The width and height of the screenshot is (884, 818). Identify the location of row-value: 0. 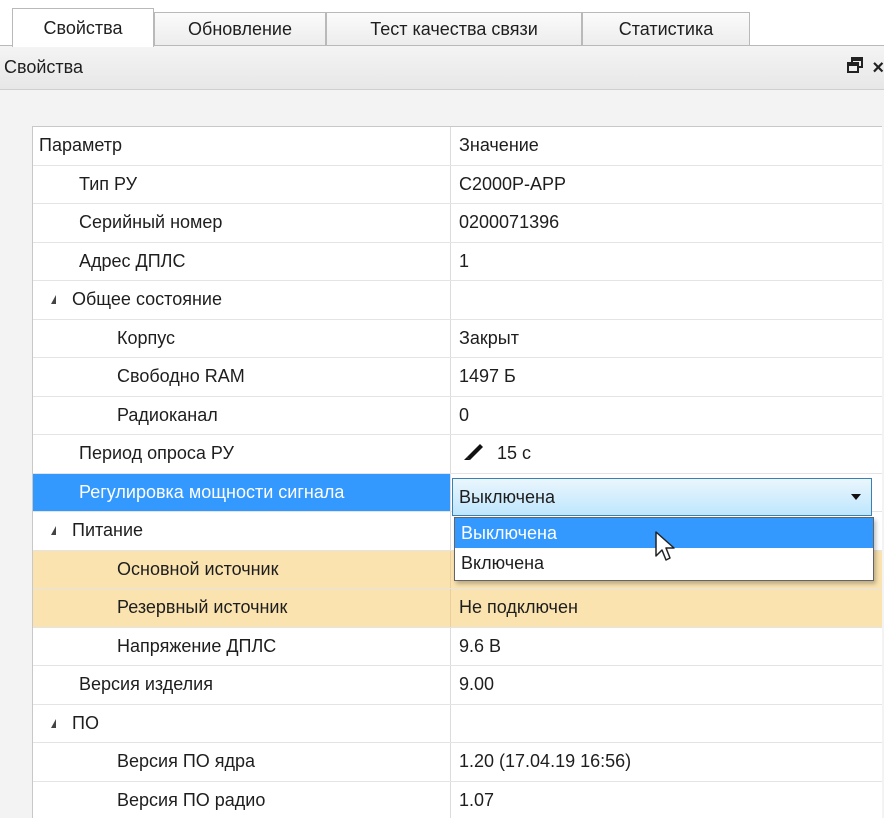
(464, 414).